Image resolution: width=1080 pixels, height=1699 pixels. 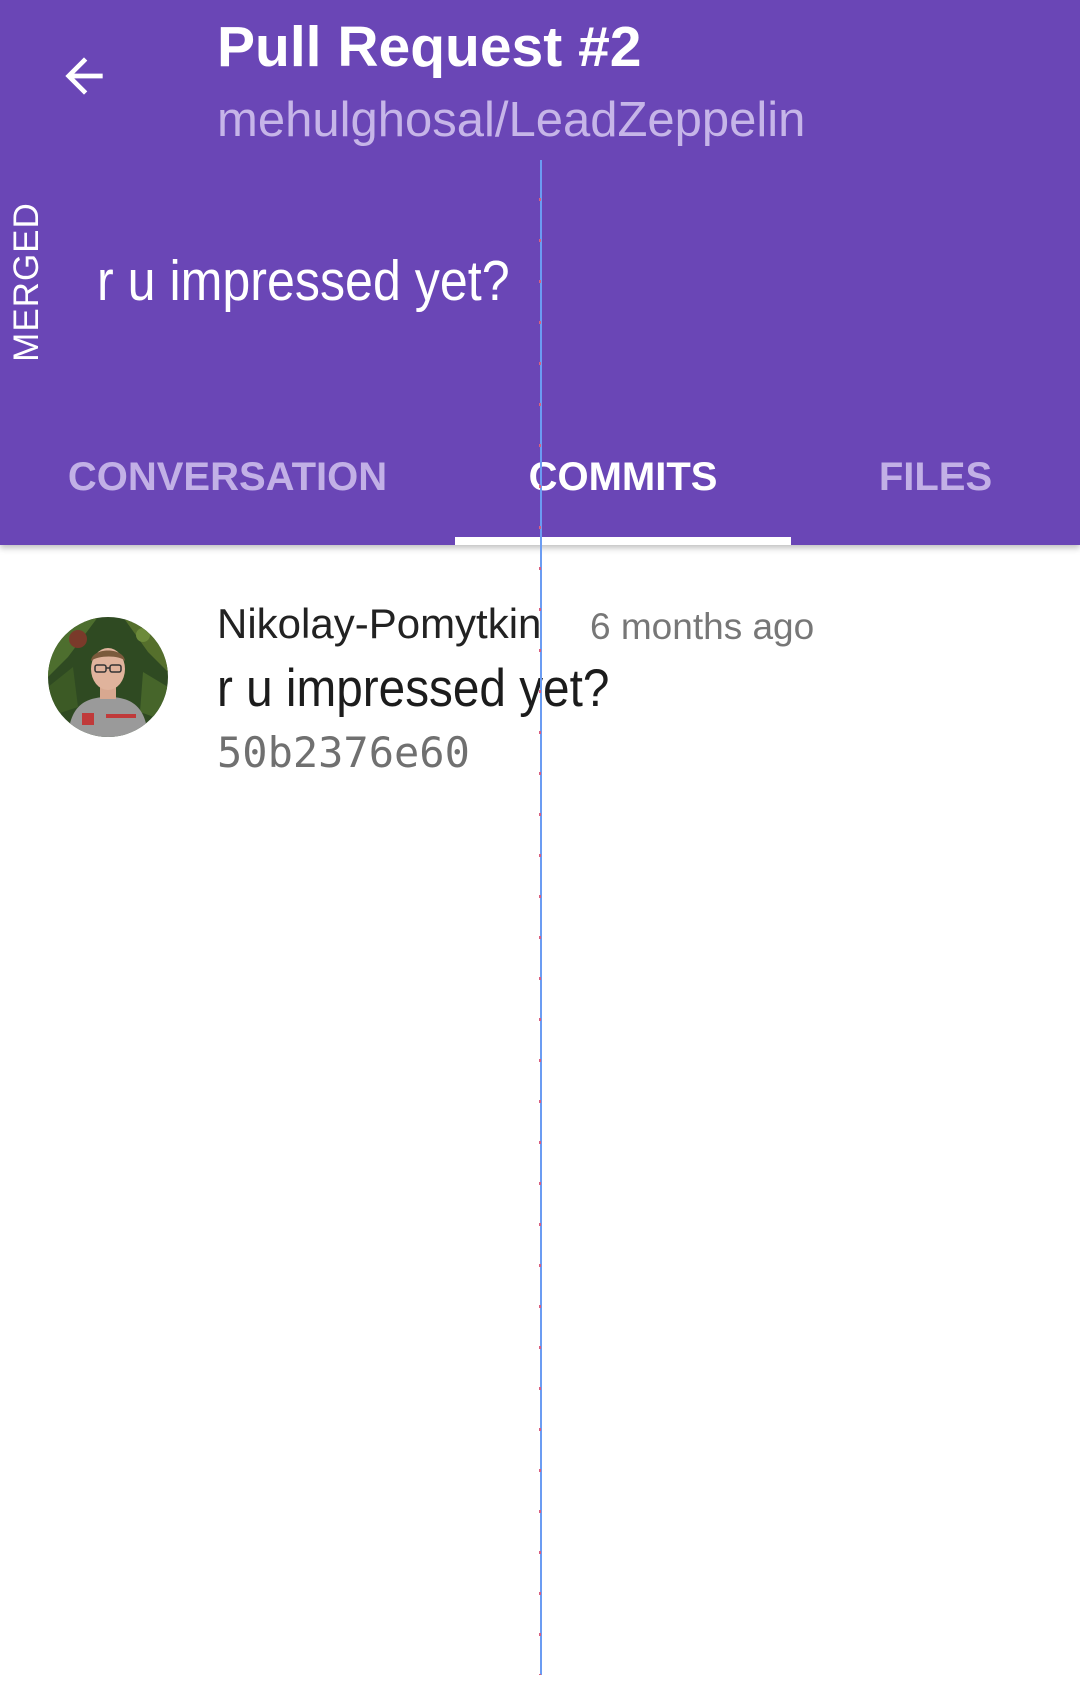 I want to click on page-title: Pull Request #2, so click(x=429, y=47).